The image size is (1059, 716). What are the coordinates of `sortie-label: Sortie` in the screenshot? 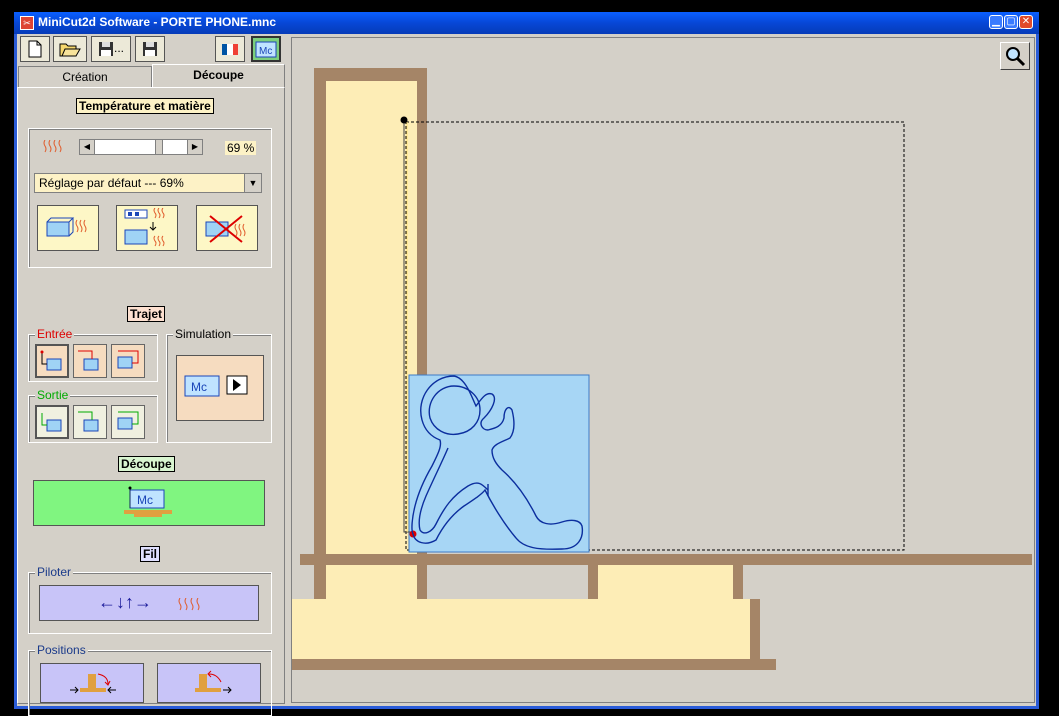 It's located at (53, 395).